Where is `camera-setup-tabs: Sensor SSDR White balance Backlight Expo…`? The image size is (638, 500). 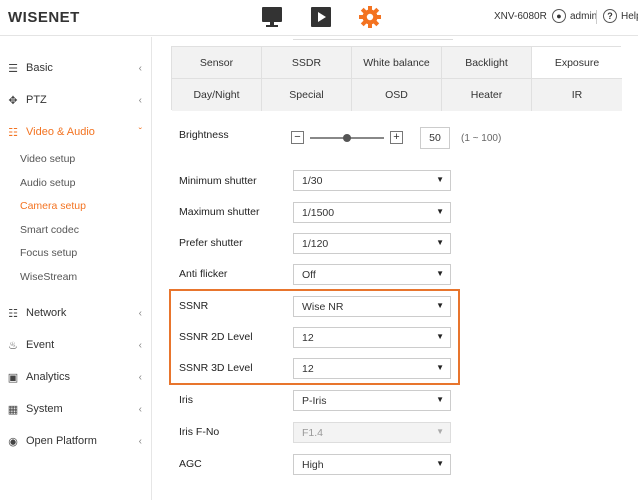 camera-setup-tabs: Sensor SSDR White balance Backlight Expo… is located at coordinates (396, 78).